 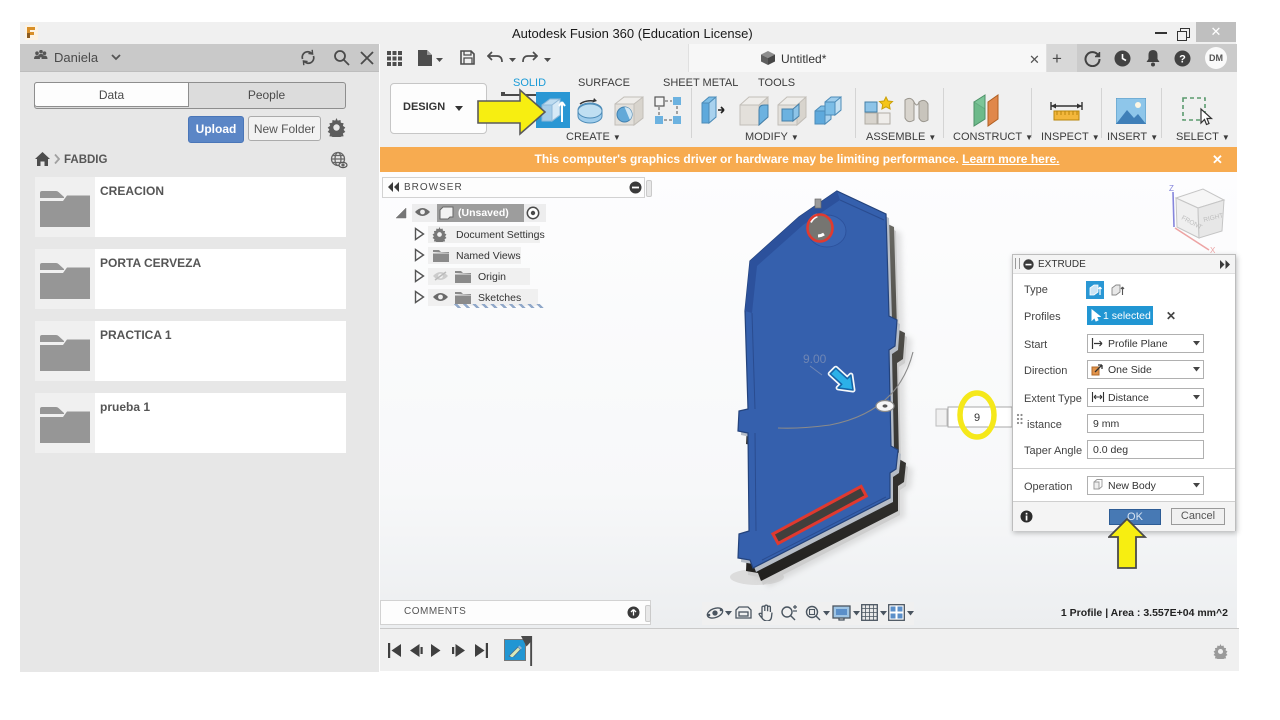 I want to click on svg-text: 9.00, so click(x=815, y=359).